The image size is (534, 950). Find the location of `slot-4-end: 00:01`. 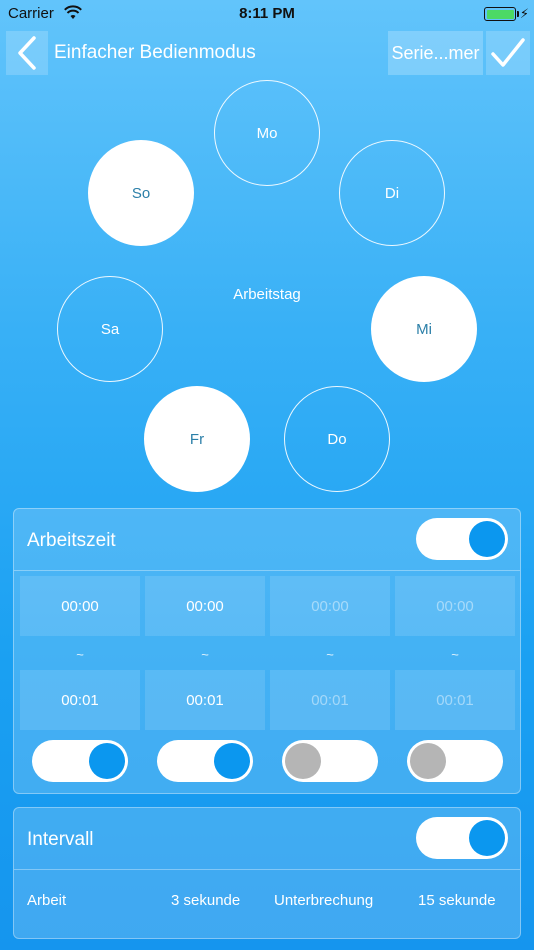

slot-4-end: 00:01 is located at coordinates (455, 700).